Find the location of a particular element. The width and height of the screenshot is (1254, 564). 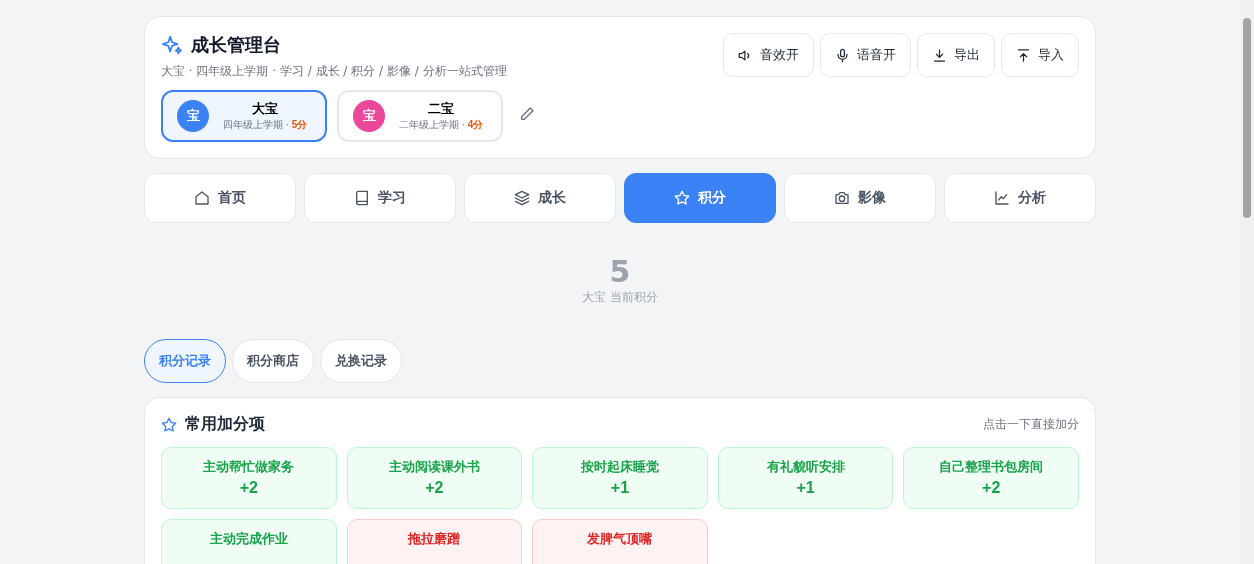

child-name: 二宝 is located at coordinates (441, 109).